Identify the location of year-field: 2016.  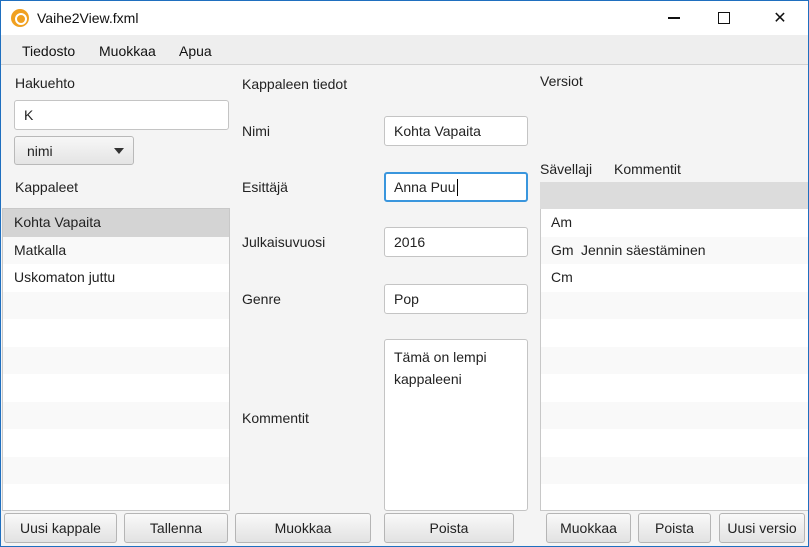
(456, 242).